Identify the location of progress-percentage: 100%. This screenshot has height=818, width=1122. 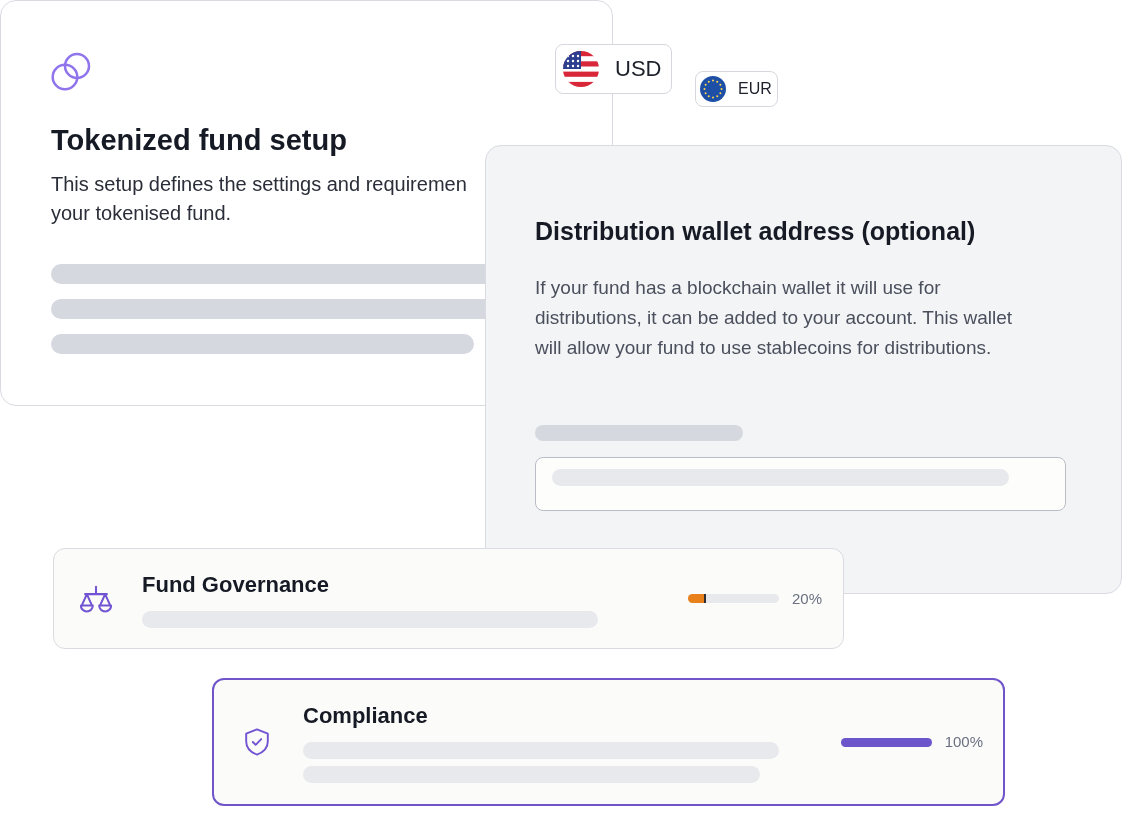
(963, 742).